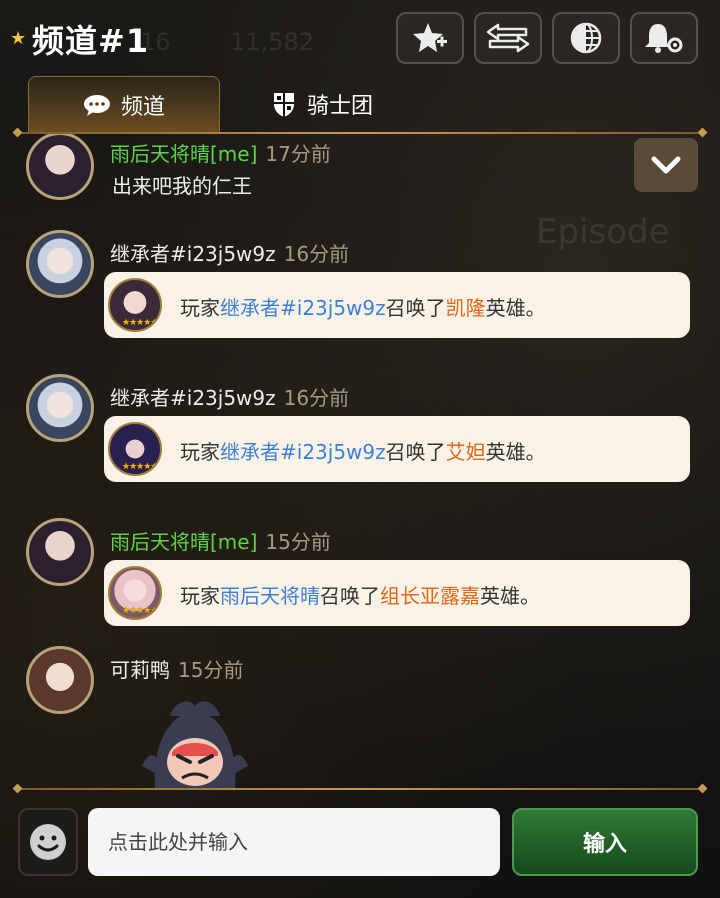  I want to click on guild-shield-icon, so click(283, 105).